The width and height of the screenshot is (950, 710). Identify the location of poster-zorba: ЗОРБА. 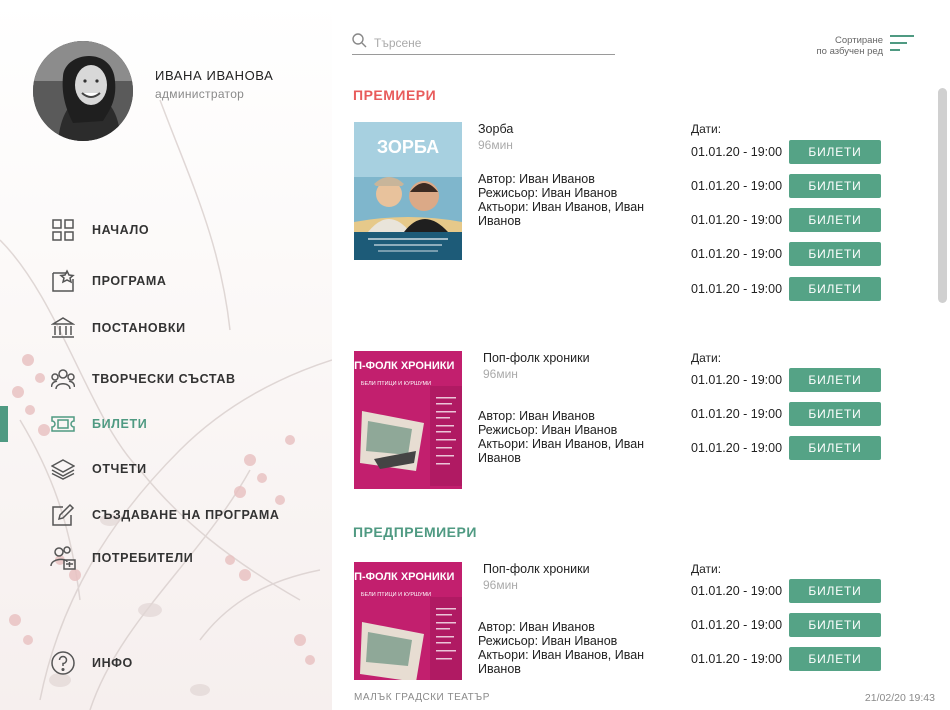
(408, 191).